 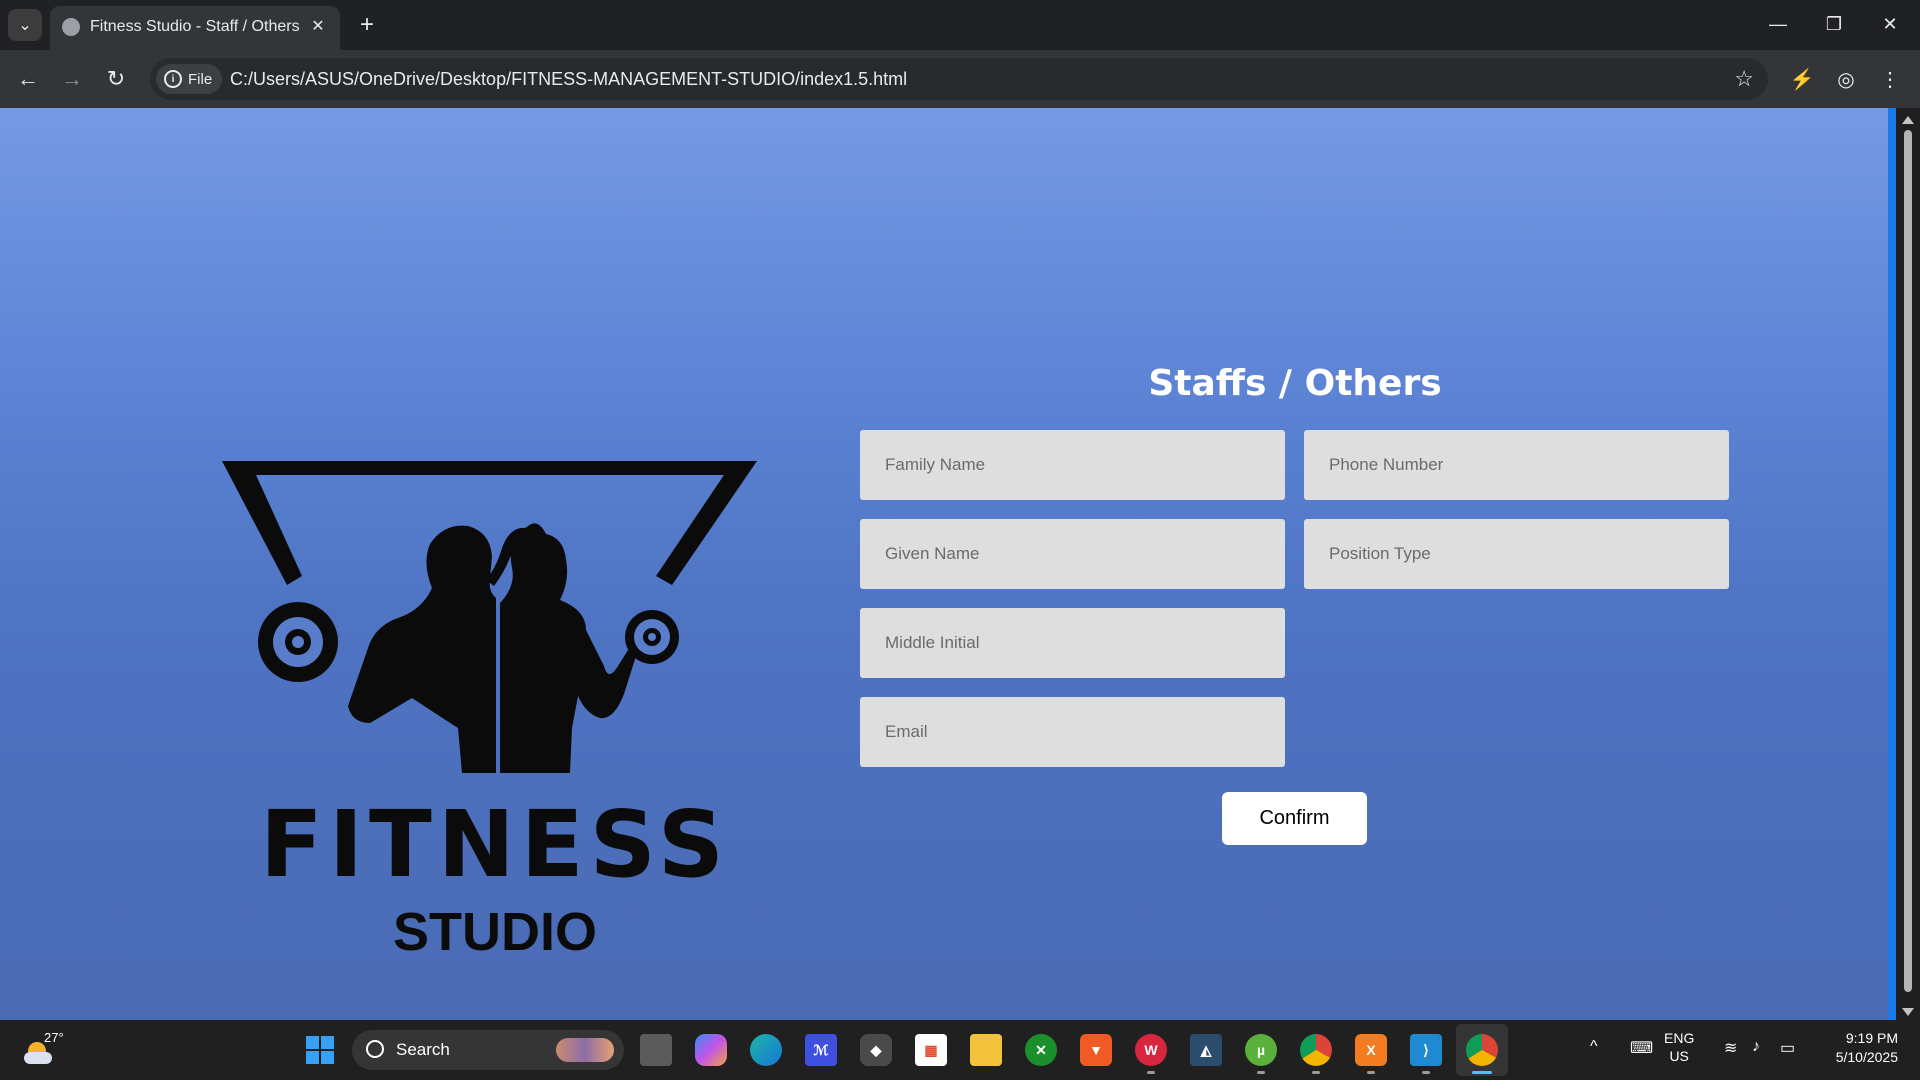 What do you see at coordinates (1908, 561) in the screenshot?
I see `scrollbar-thumb` at bounding box center [1908, 561].